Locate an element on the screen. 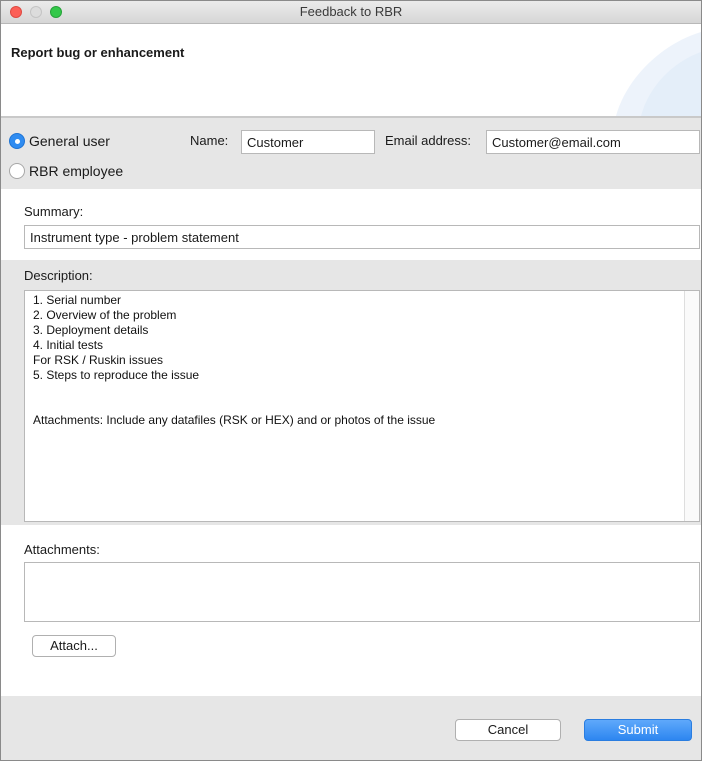 The image size is (702, 761). rbr-employee-label: RBR employee is located at coordinates (76, 171).